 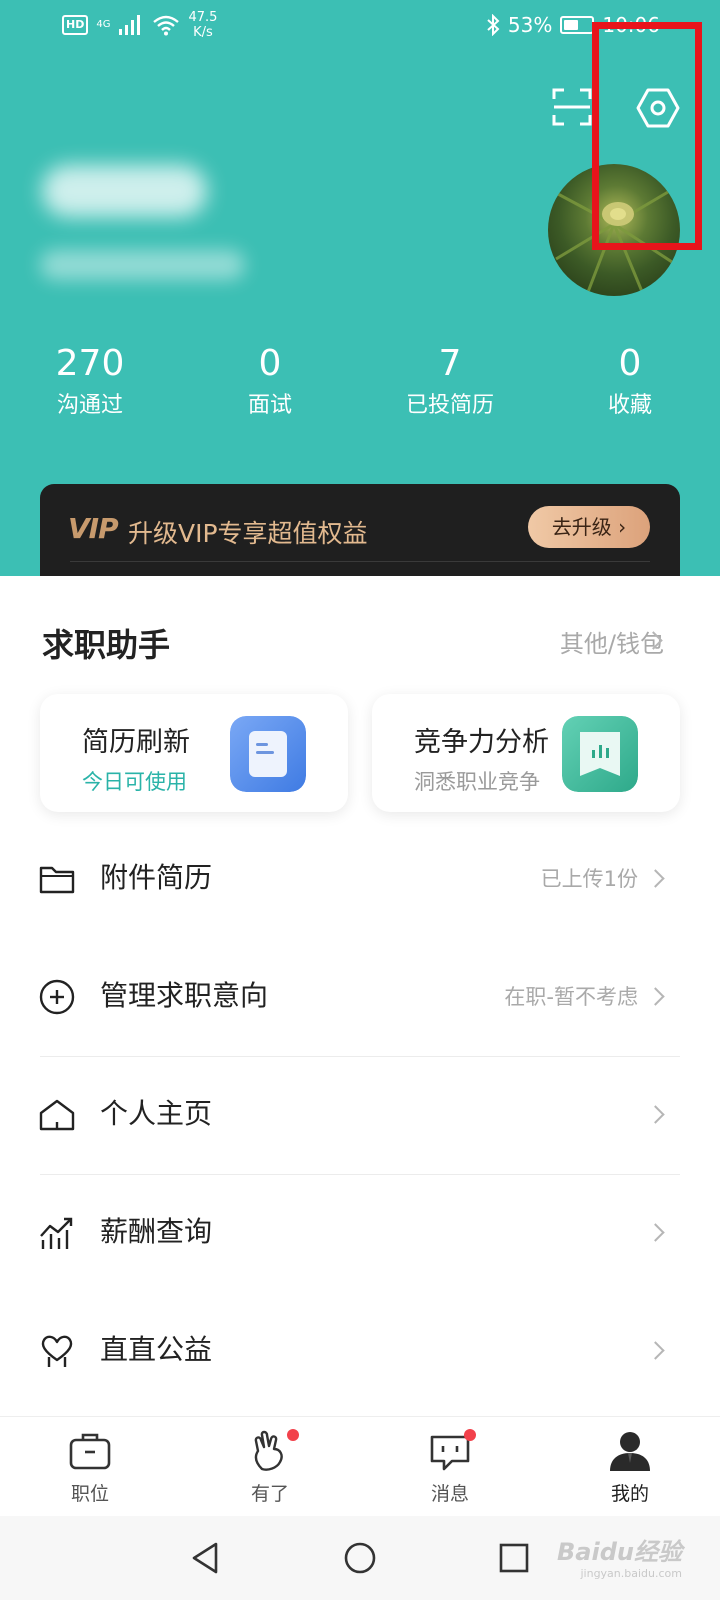 What do you see at coordinates (156, 1113) in the screenshot?
I see `menu-label: 个人主页` at bounding box center [156, 1113].